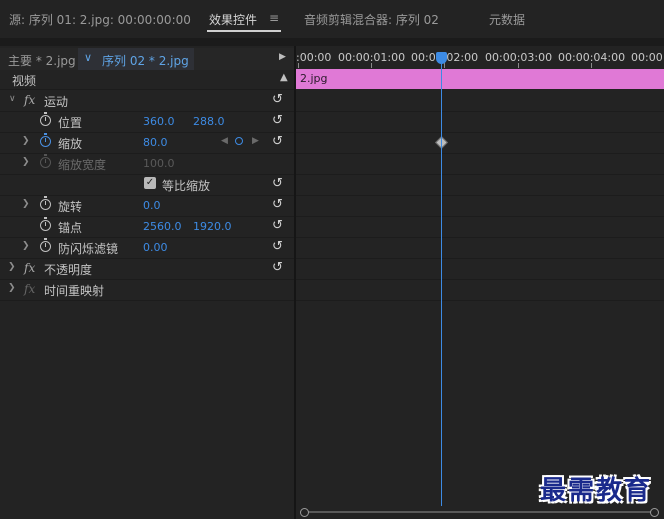 Image resolution: width=664 pixels, height=519 pixels. What do you see at coordinates (147, 101) in the screenshot?
I see `motion-effect-row: ∨ fx 运动 ↺` at bounding box center [147, 101].